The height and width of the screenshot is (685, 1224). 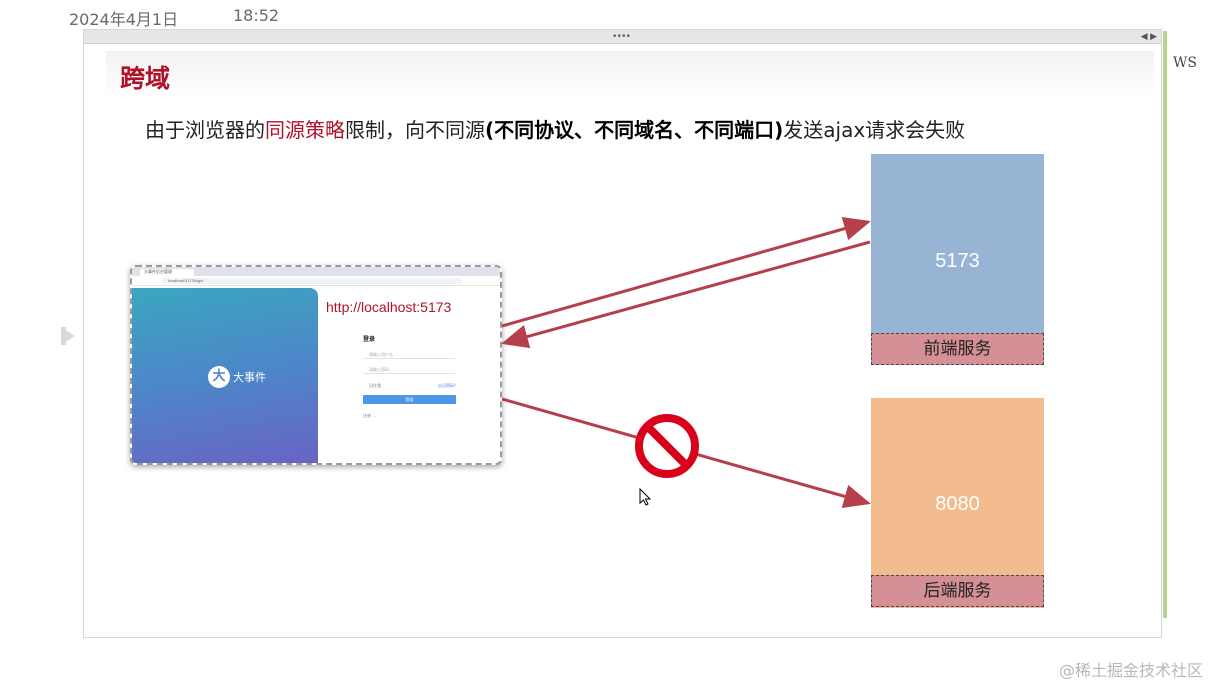 I want to click on subtitle-part1: 由于浏览器的, so click(x=205, y=130).